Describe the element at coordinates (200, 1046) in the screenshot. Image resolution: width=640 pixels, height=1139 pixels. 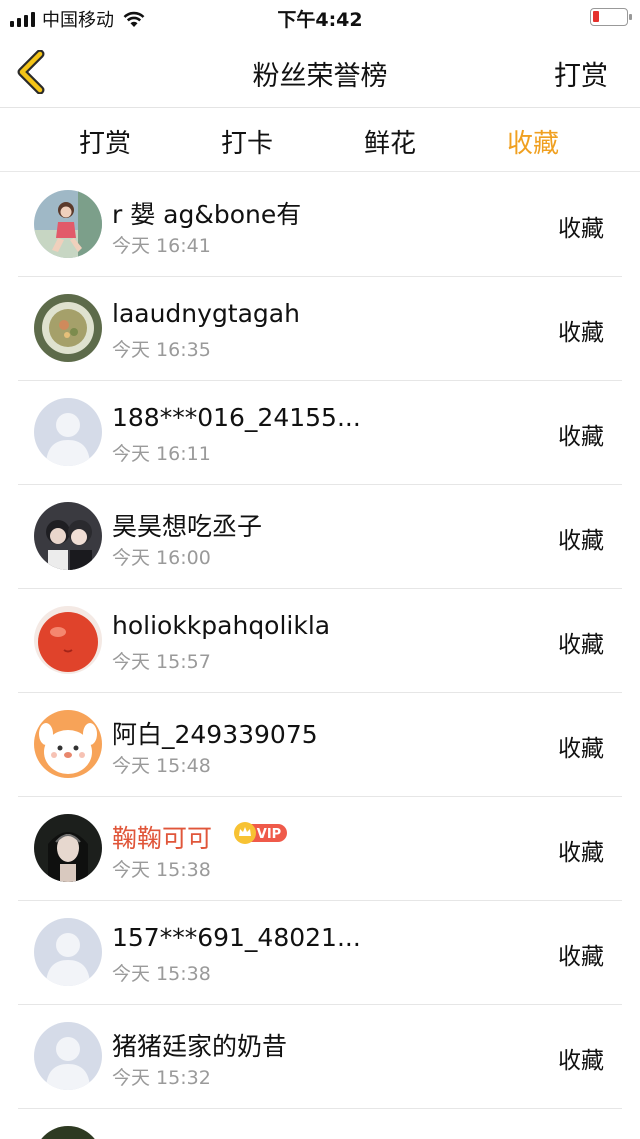
I see `user-name: 猪猪廷家的奶昔` at that location.